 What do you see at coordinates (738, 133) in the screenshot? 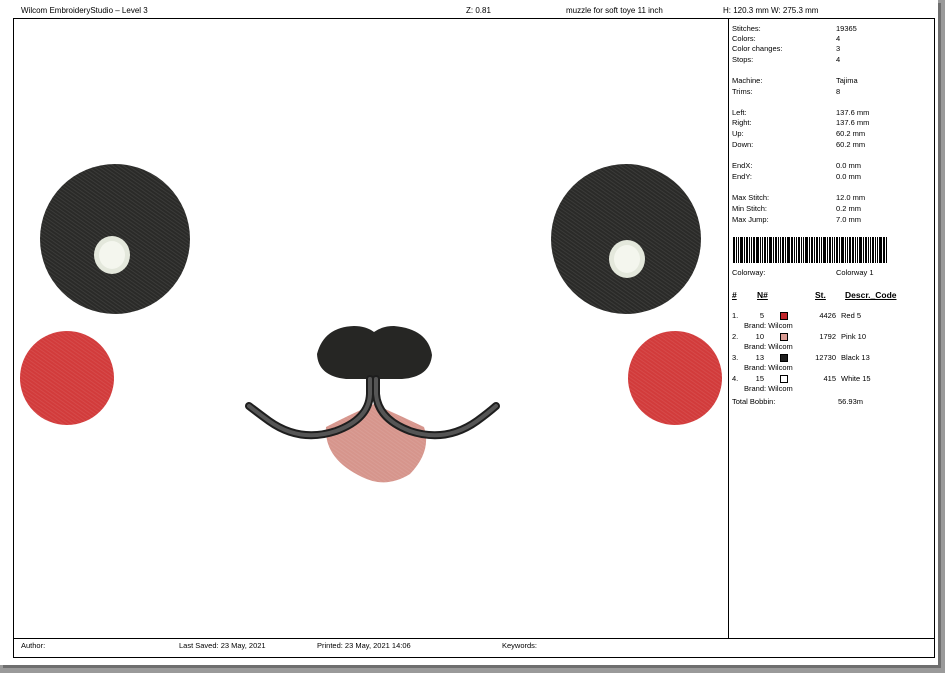
I see `stat-label: Up:` at bounding box center [738, 133].